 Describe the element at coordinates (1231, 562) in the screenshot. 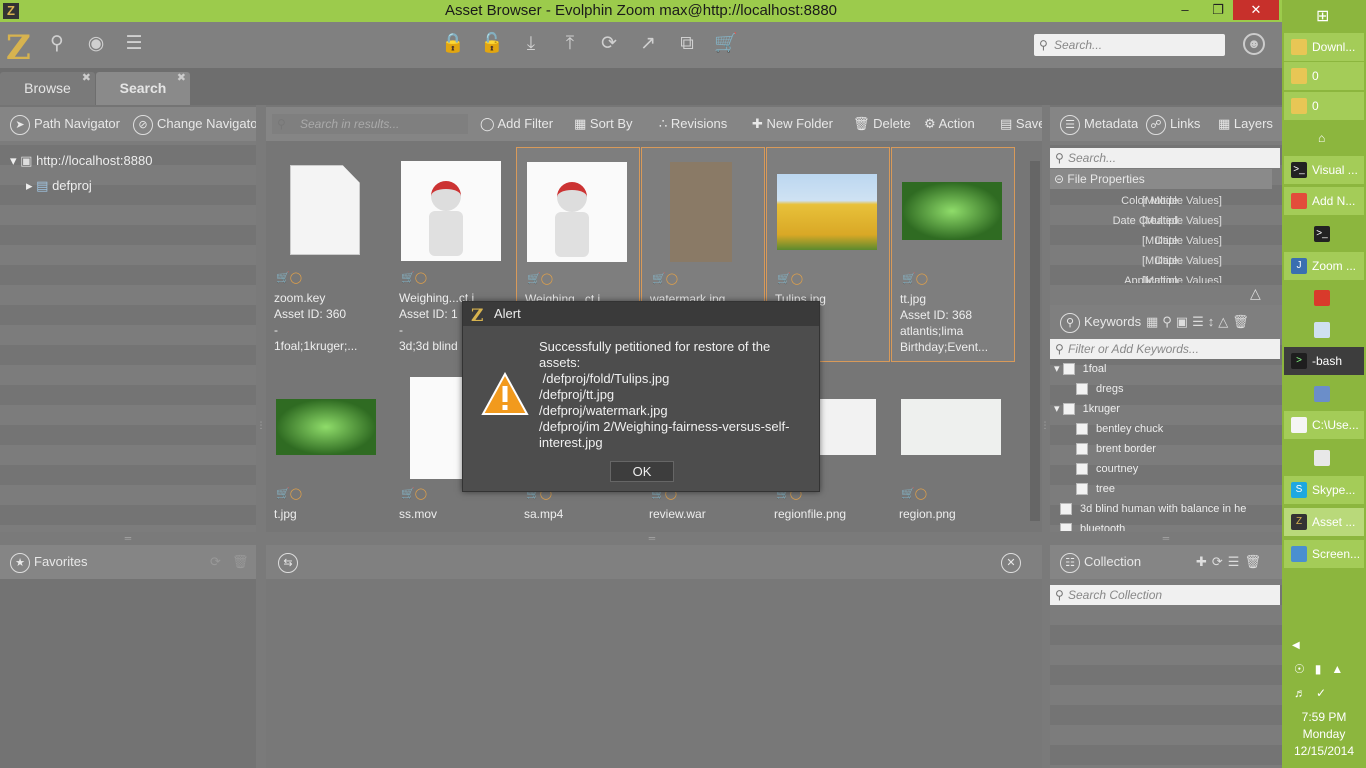

I see `collection-tools: ✚⟳☰🗑` at that location.